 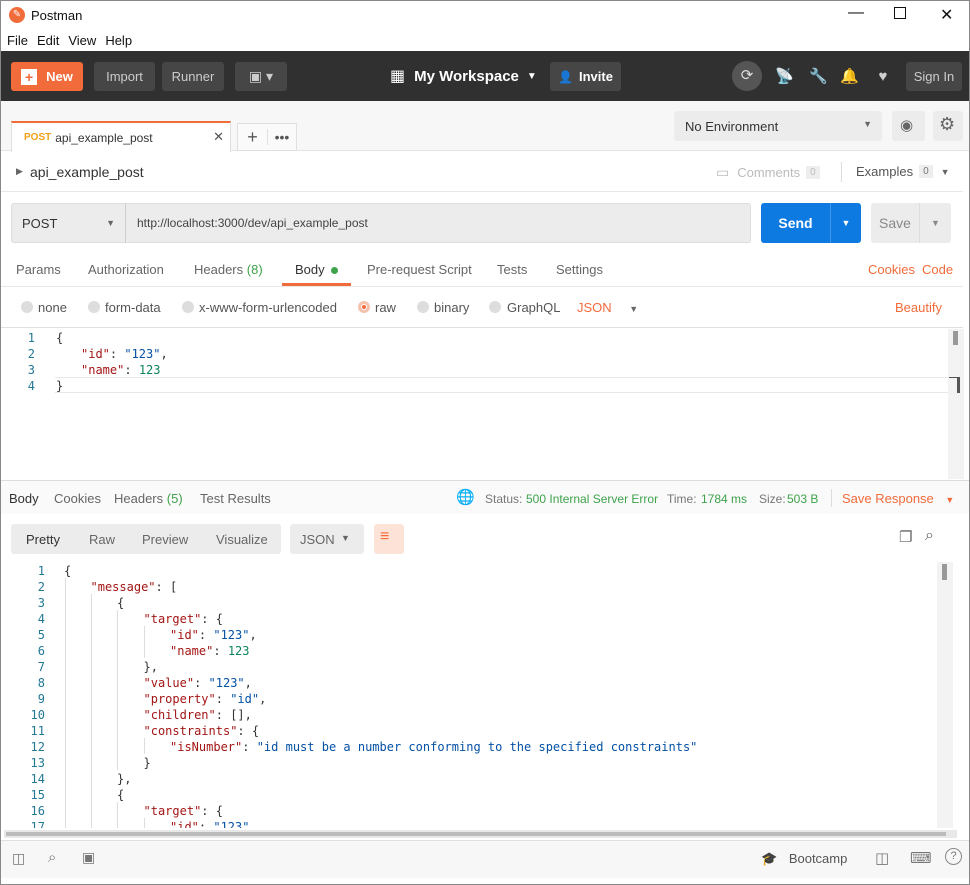 I want to click on radio-none, so click(x=27, y=307).